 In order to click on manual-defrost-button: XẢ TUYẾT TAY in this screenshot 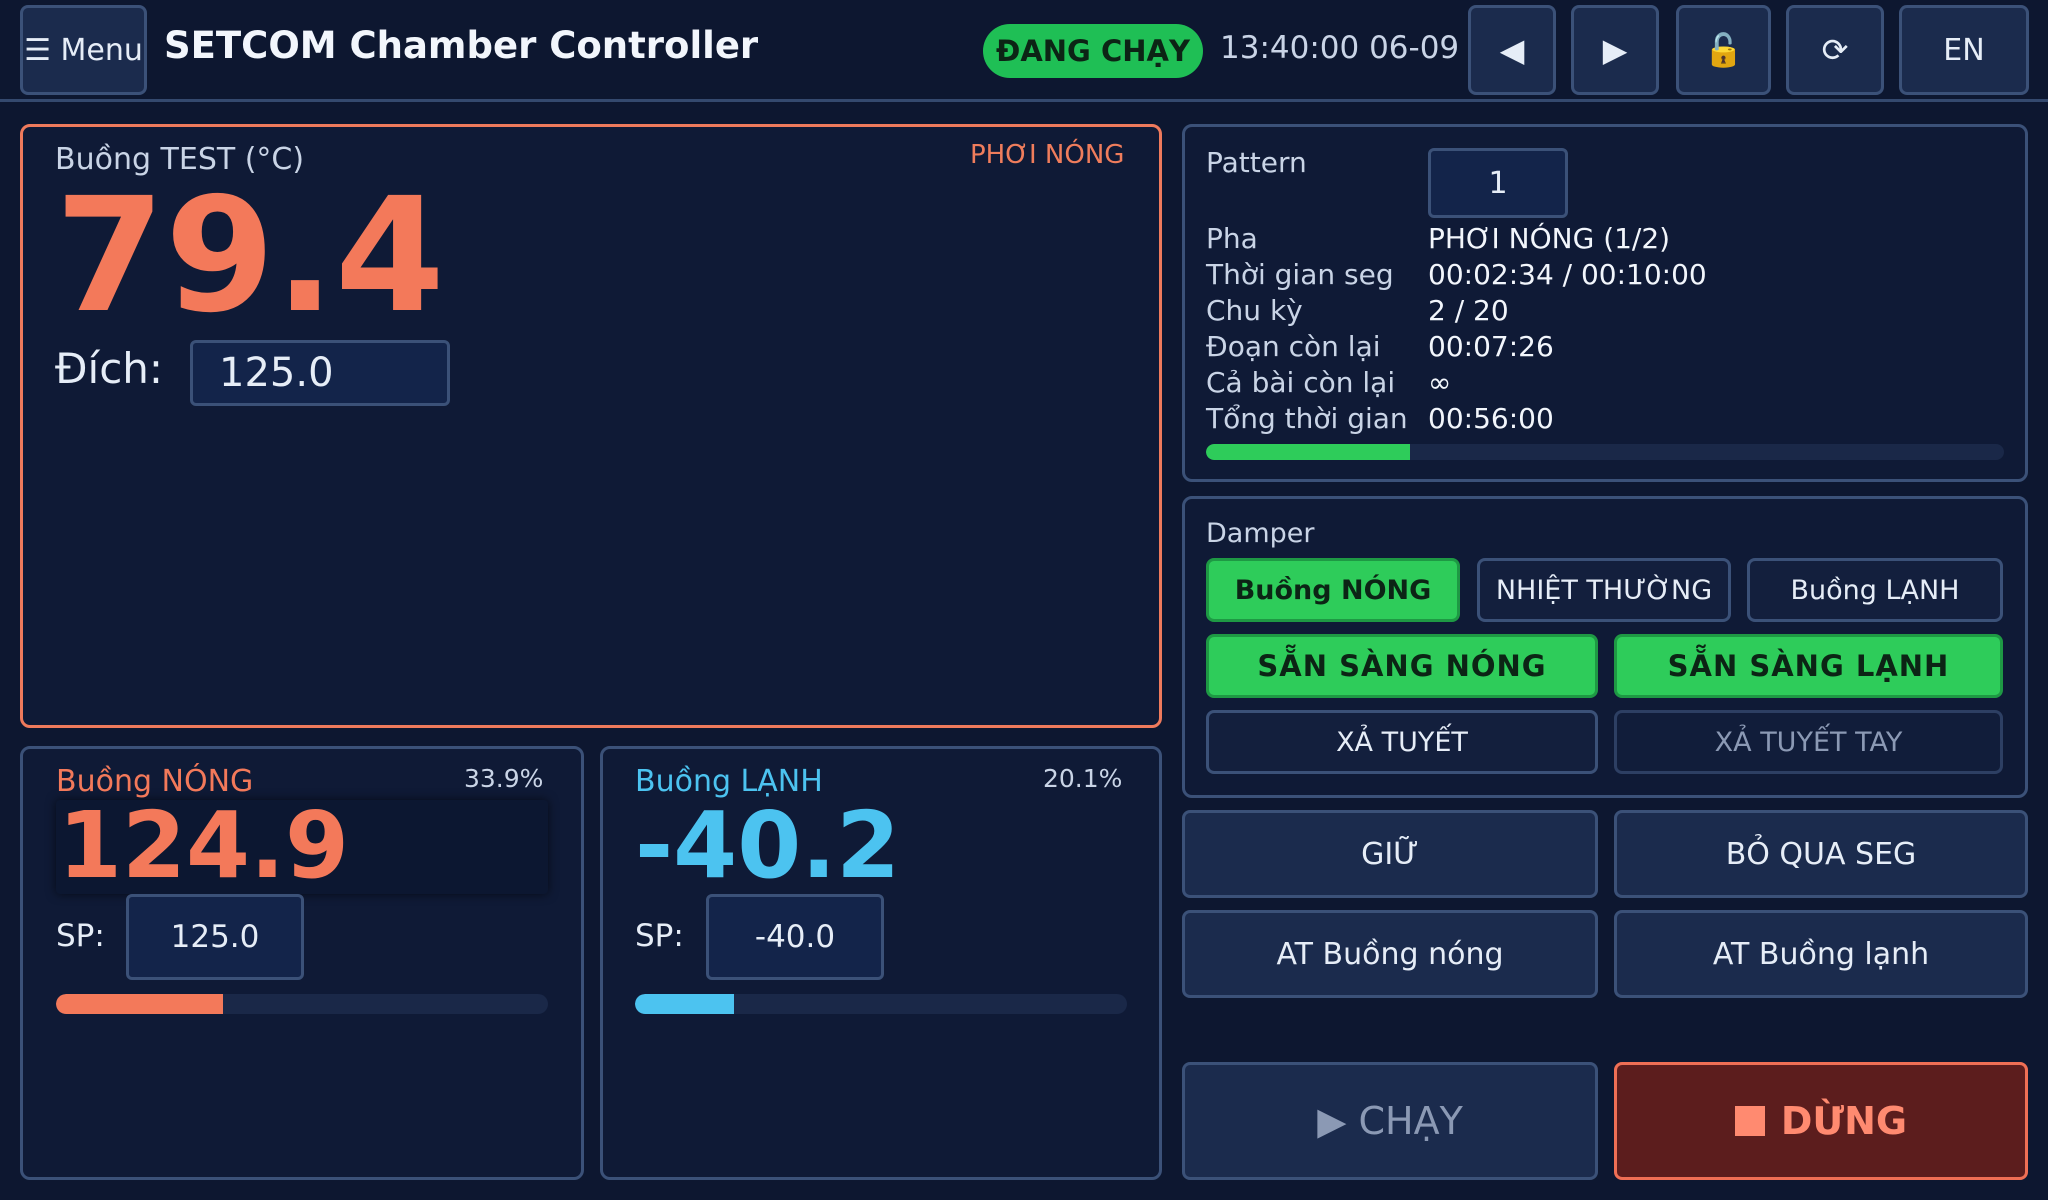, I will do `click(1808, 742)`.